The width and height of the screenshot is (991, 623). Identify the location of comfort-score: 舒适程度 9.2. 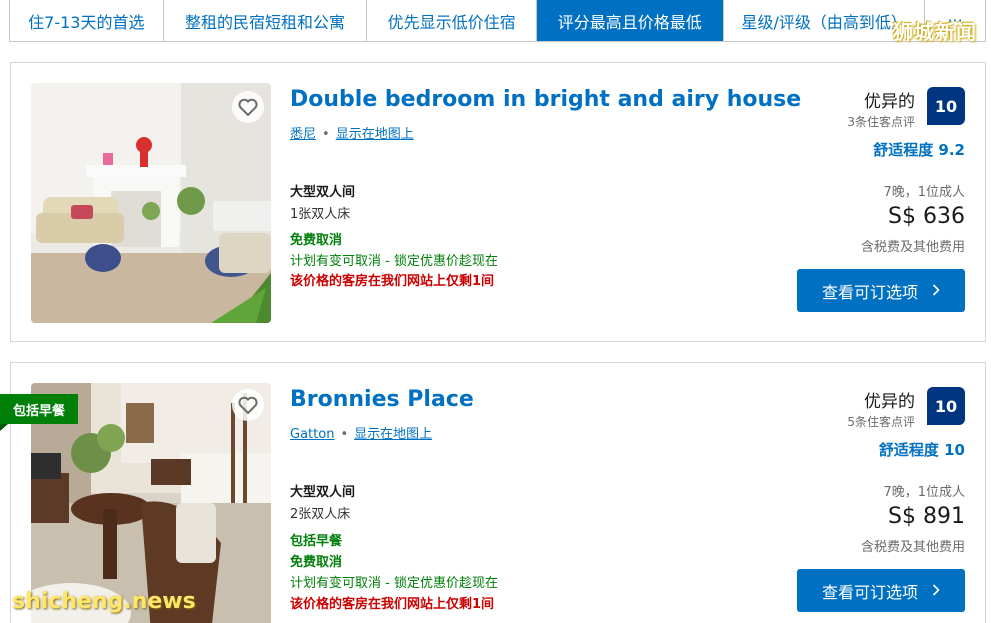
(919, 150).